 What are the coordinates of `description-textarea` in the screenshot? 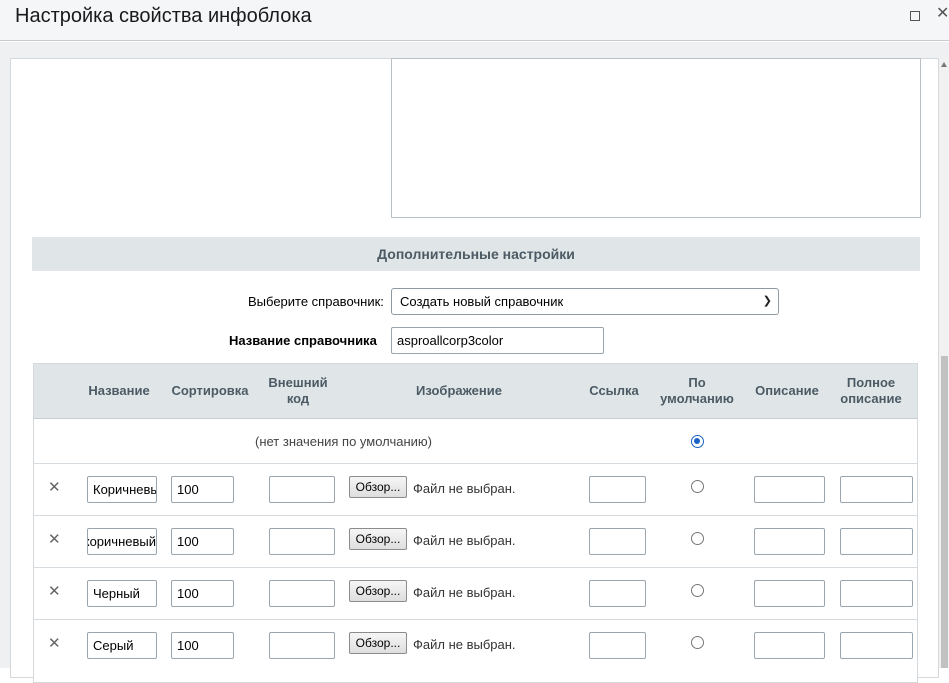 It's located at (656, 138).